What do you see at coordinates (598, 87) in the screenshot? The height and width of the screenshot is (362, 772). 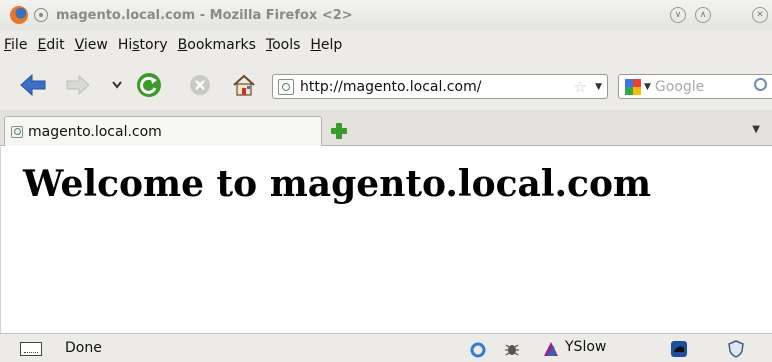 I see `url-dropdown-icon: ▼` at bounding box center [598, 87].